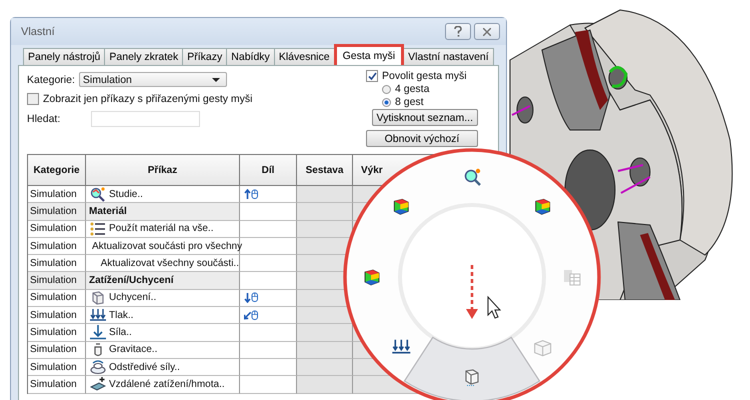 The image size is (750, 400). Describe the element at coordinates (121, 315) in the screenshot. I see `command-text: Tlak..` at that location.